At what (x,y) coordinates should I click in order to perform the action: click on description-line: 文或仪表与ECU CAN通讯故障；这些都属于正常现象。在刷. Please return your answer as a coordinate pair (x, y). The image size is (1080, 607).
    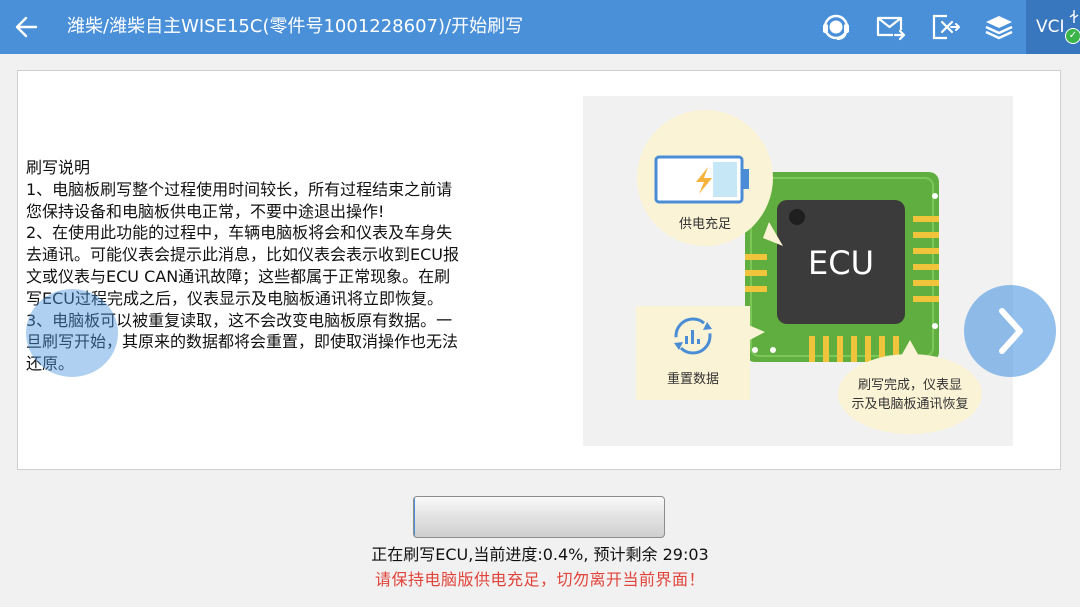
    Looking at the image, I should click on (238, 276).